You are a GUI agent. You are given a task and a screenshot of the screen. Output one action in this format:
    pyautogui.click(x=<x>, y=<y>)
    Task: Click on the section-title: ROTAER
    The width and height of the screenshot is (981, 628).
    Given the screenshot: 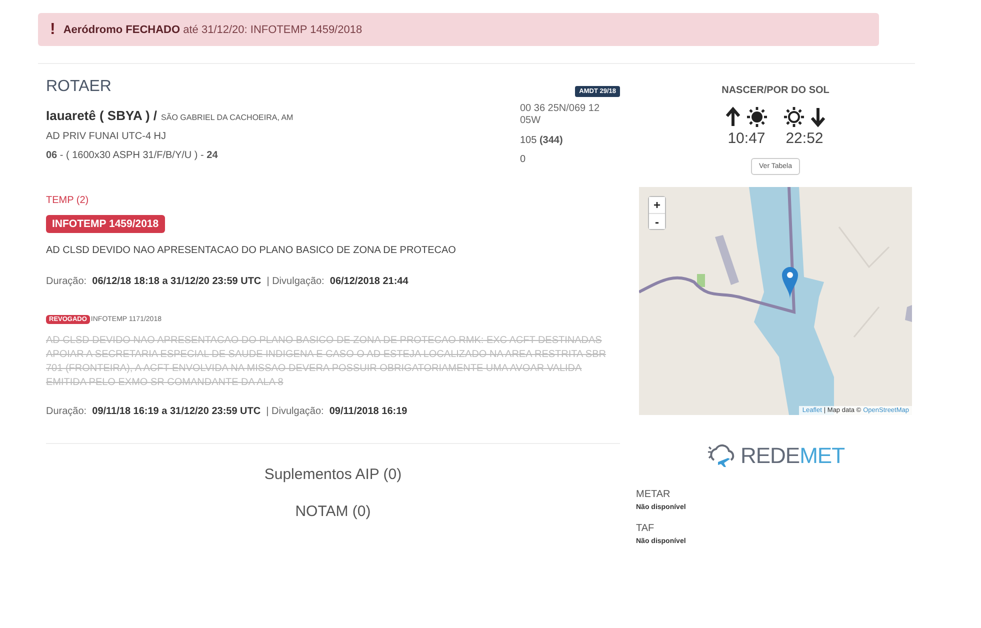 What is the action you would take?
    pyautogui.click(x=79, y=87)
    